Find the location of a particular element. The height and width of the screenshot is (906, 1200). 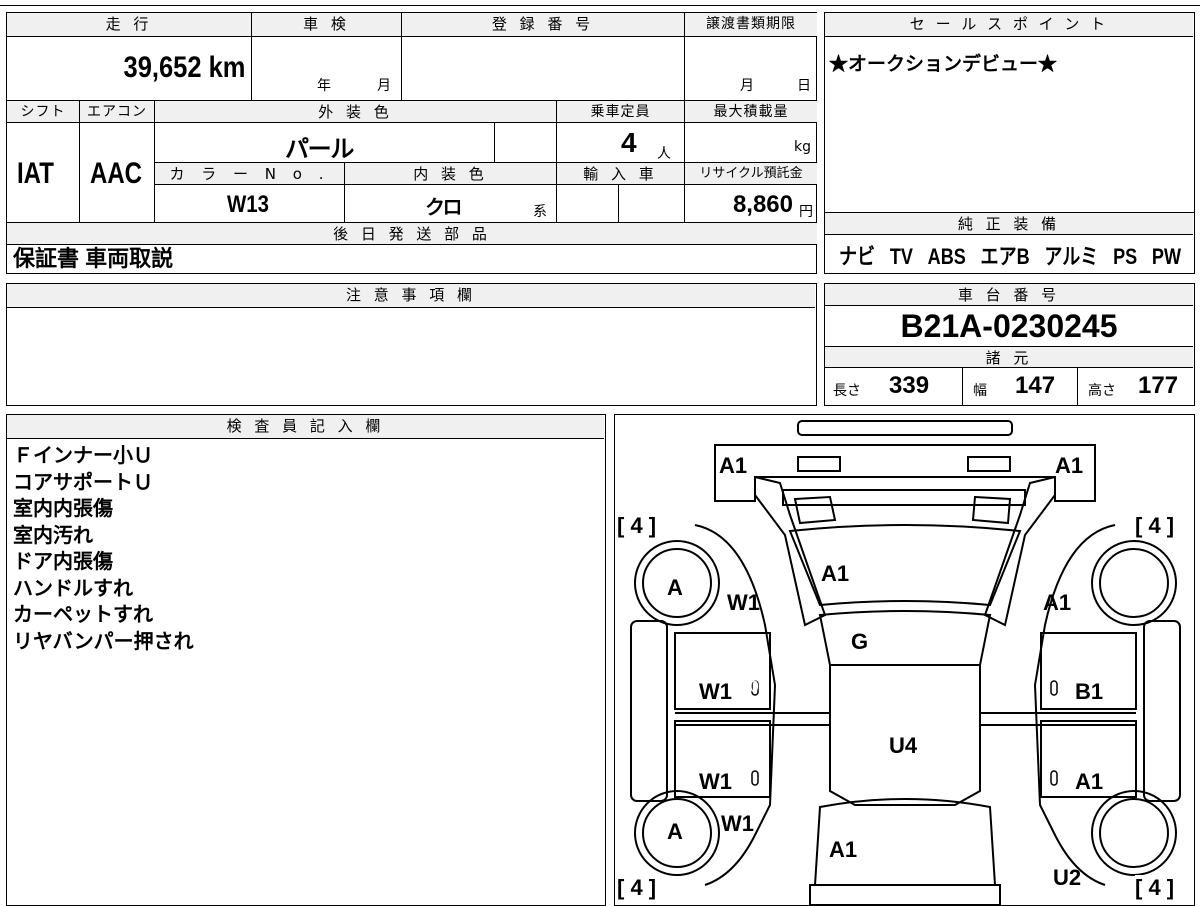

inspector-line: Ｆインナー小Ｕ is located at coordinates (83, 456).